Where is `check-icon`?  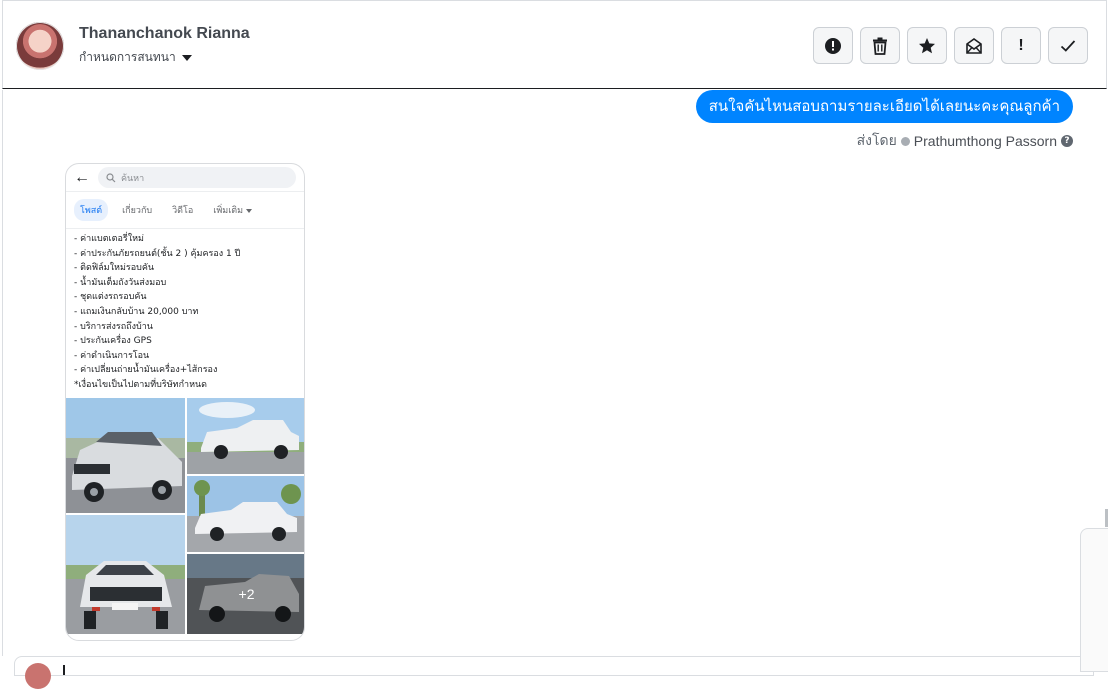 check-icon is located at coordinates (1068, 45).